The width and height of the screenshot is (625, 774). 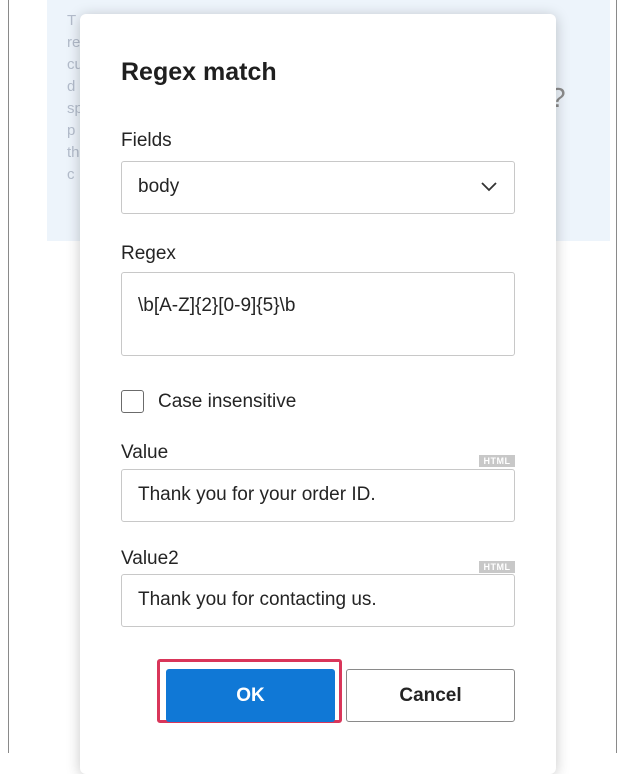 I want to click on chevron-down-icon, so click(x=489, y=187).